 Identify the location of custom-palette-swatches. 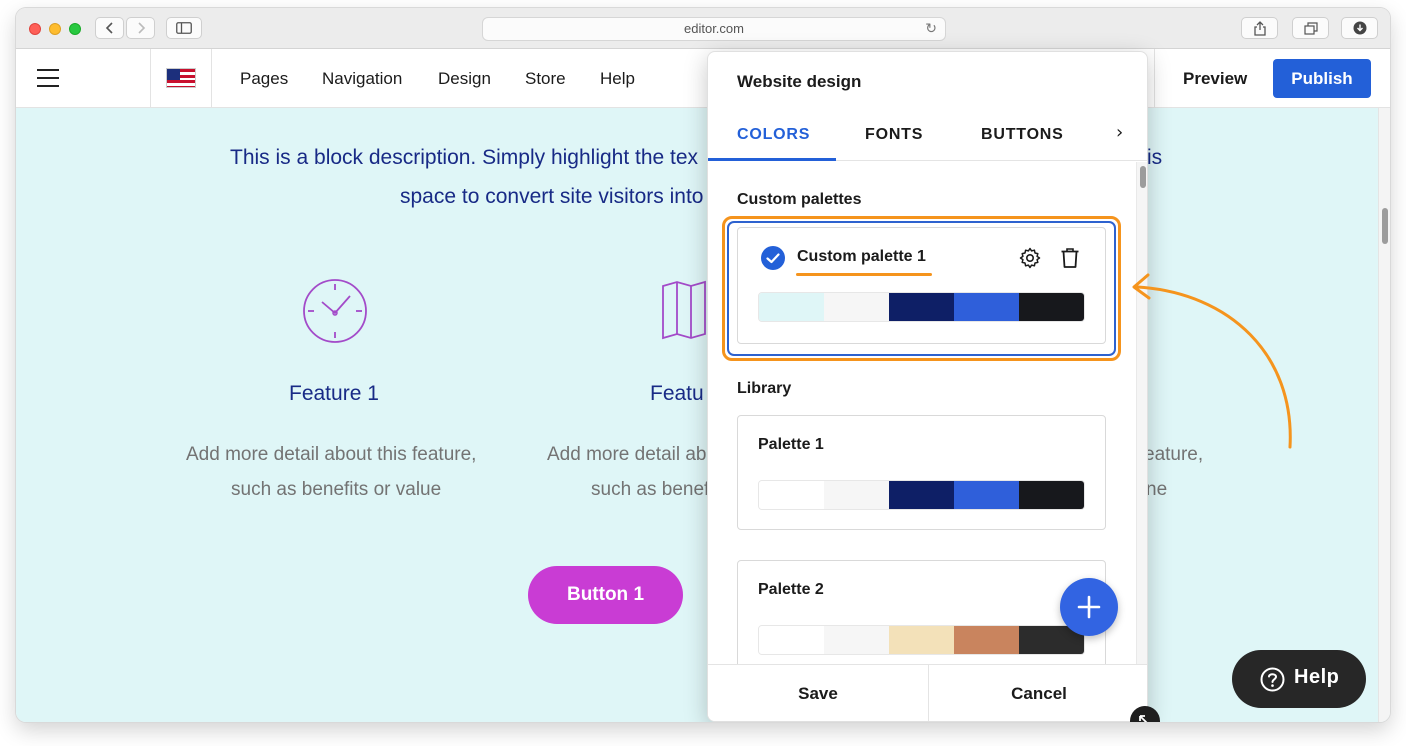
(921, 307).